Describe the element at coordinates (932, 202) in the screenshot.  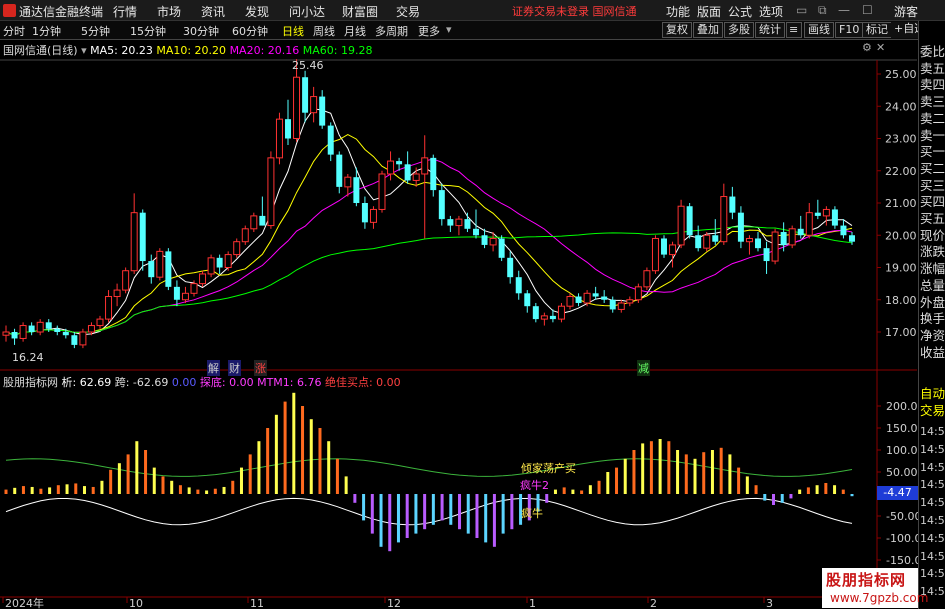
I see `quote-field-label: 买四` at that location.